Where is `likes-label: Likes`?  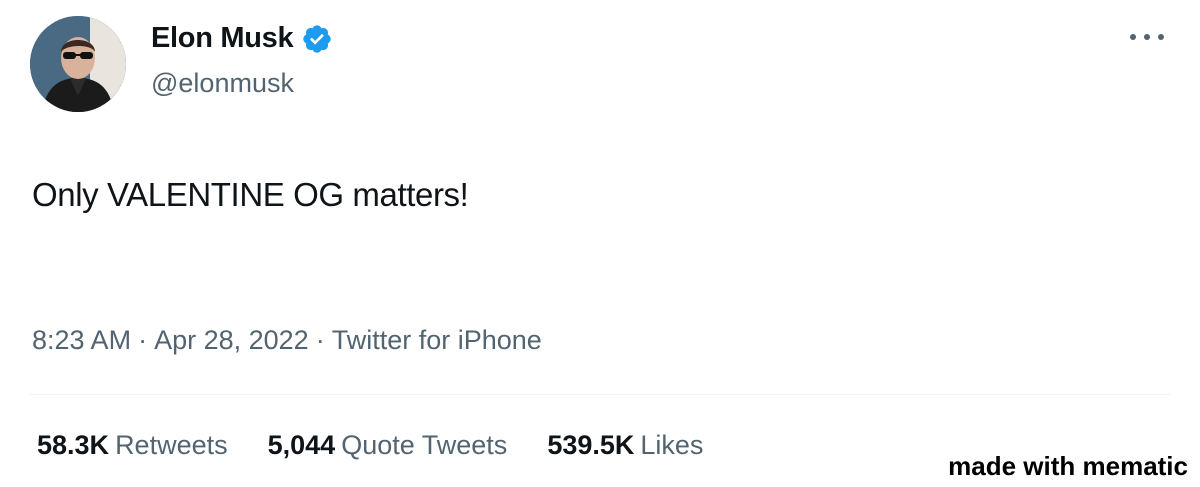
likes-label: Likes is located at coordinates (672, 445).